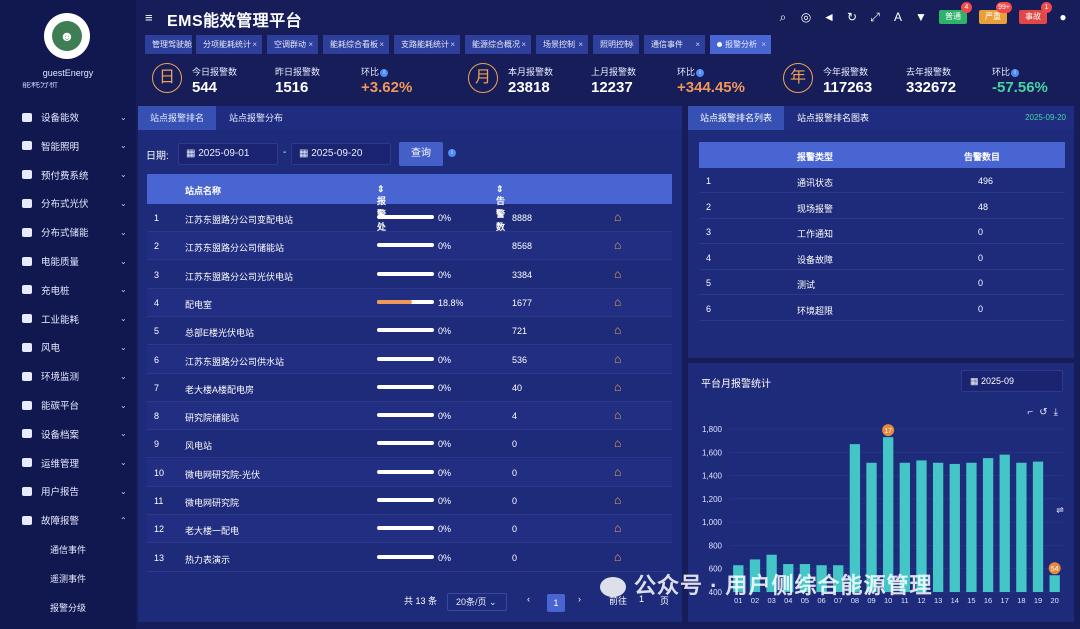  Describe the element at coordinates (806, 17) in the screenshot. I see `help-icon: ◎` at that location.